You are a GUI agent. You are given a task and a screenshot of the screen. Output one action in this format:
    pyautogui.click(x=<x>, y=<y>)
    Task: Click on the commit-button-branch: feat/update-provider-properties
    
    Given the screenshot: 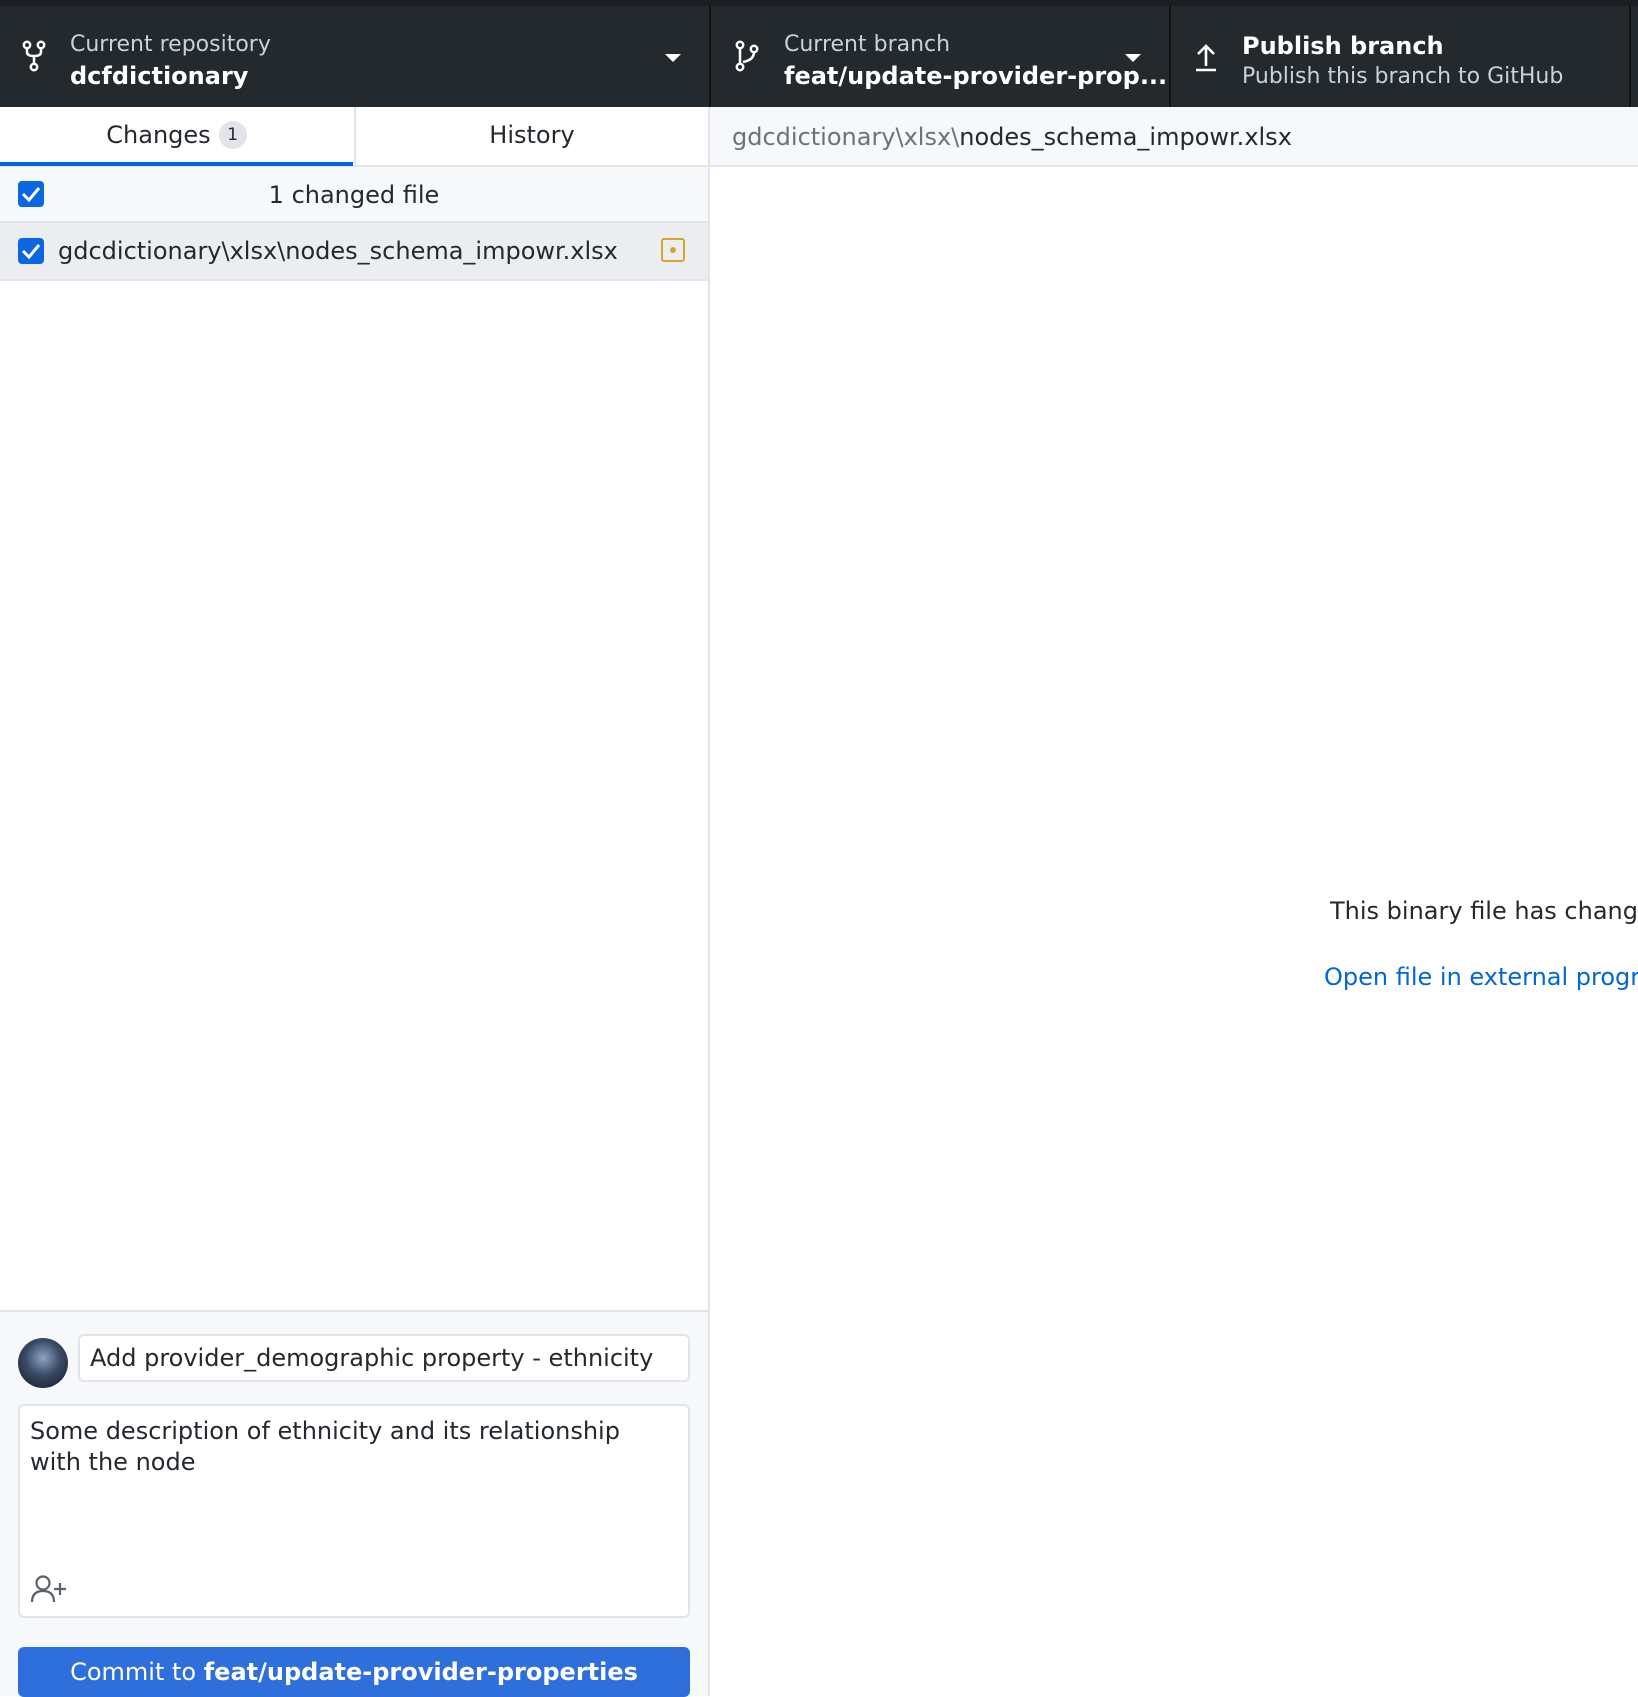 What is the action you would take?
    pyautogui.click(x=420, y=1672)
    